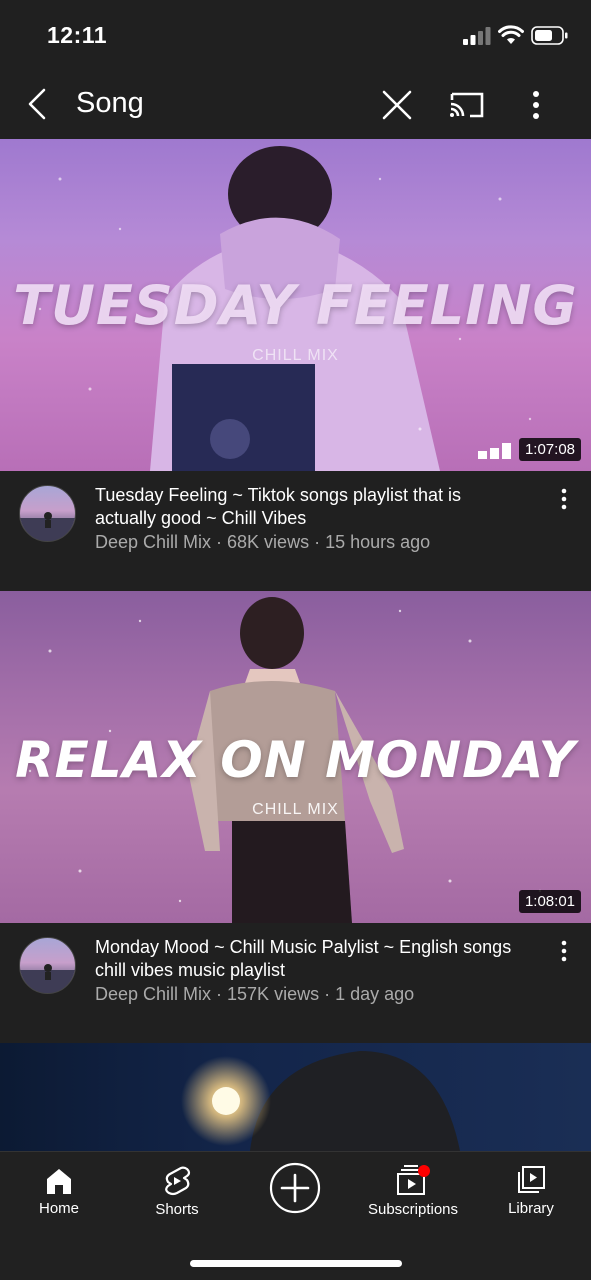 The height and width of the screenshot is (1280, 591). I want to click on nav-home-label: Home, so click(58, 1208).